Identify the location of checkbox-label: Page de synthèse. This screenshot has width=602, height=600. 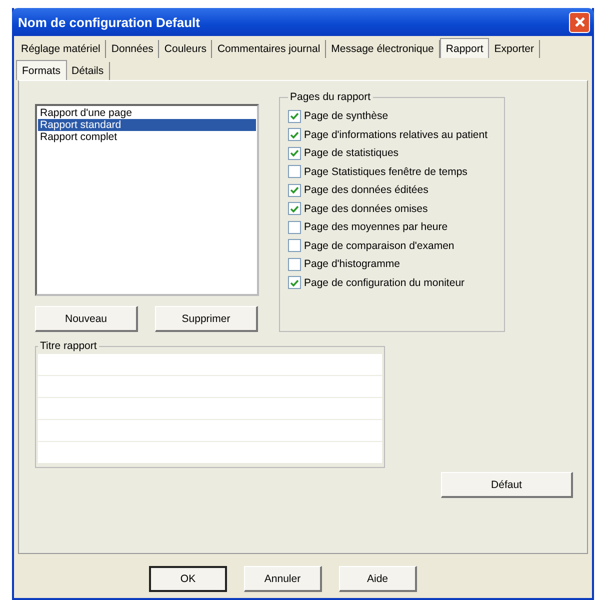
(346, 116).